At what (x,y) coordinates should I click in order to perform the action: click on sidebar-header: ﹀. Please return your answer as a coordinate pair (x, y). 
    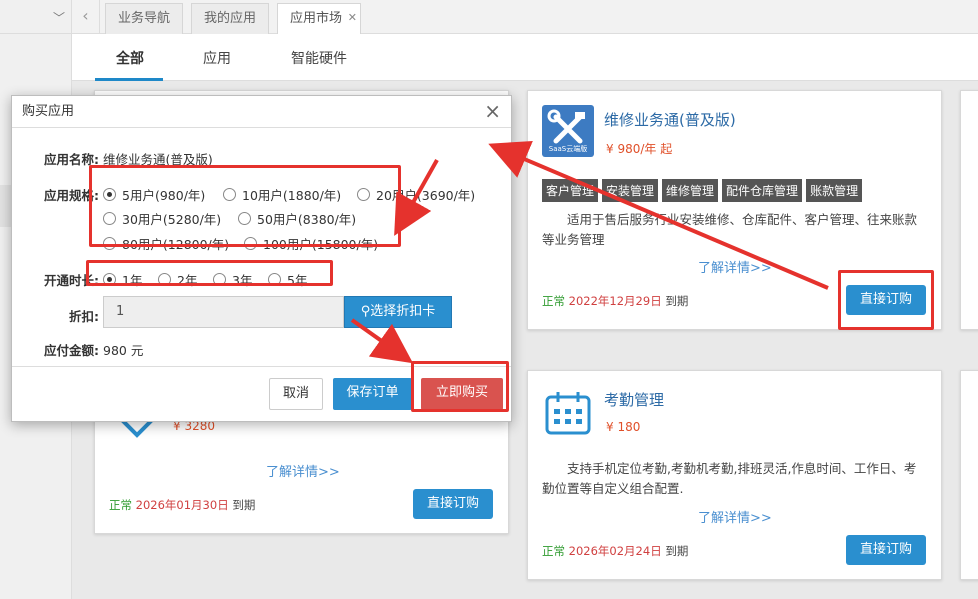
    Looking at the image, I should click on (35, 17).